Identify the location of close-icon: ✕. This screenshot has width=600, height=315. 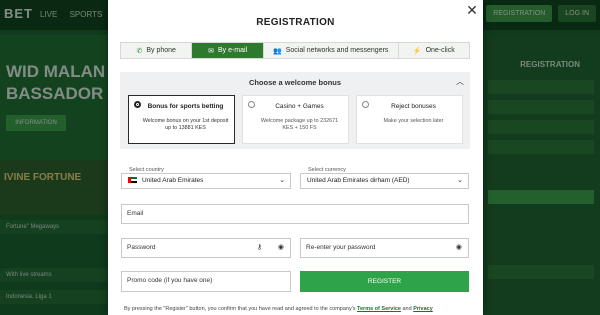
(472, 10).